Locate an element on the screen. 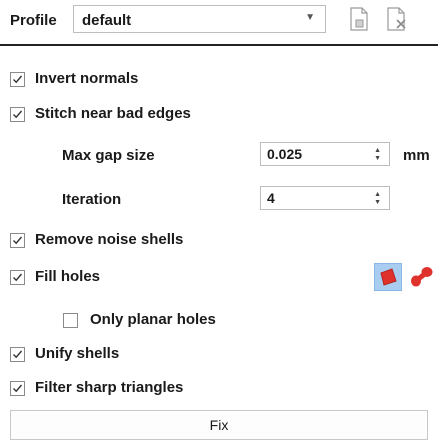  remove-noise-label: Remove noise shells is located at coordinates (109, 239).